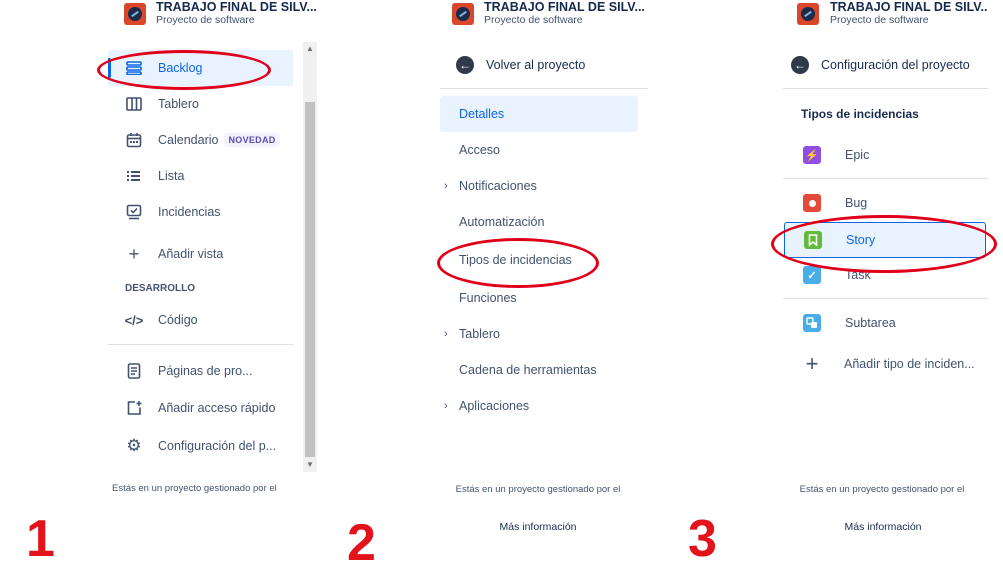 Image resolution: width=1003 pixels, height=579 pixels. Describe the element at coordinates (134, 140) in the screenshot. I see `calendar-icon` at that location.